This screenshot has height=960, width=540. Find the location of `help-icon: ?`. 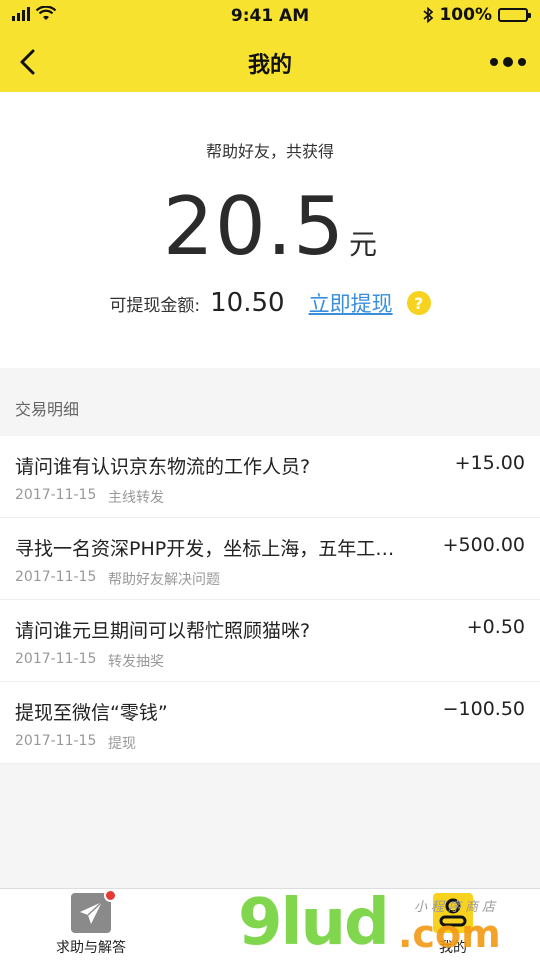

help-icon: ? is located at coordinates (418, 303).